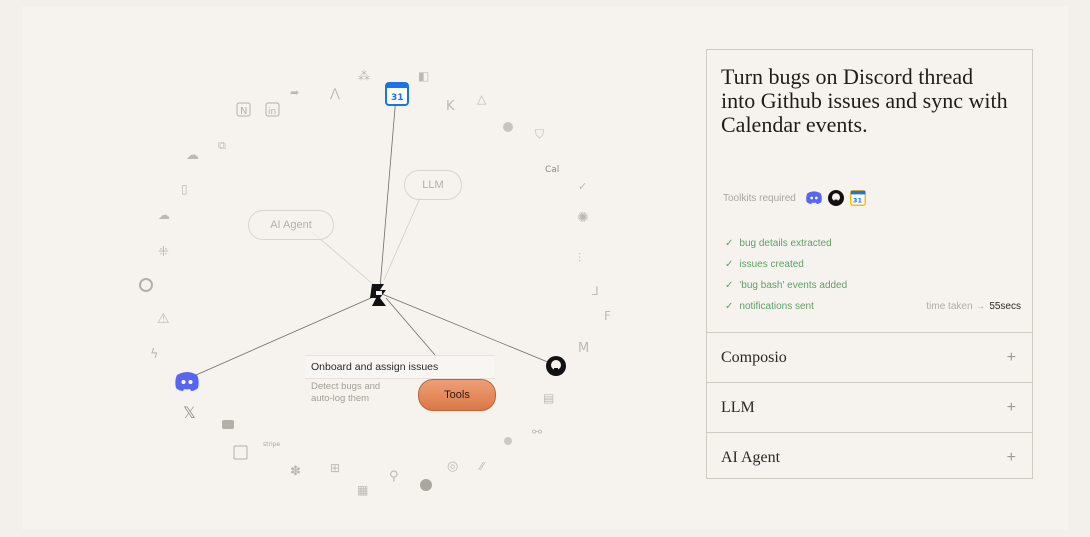 Image resolution: width=1090 pixels, height=537 pixels. I want to click on files-icon: ▯, so click(184, 189).